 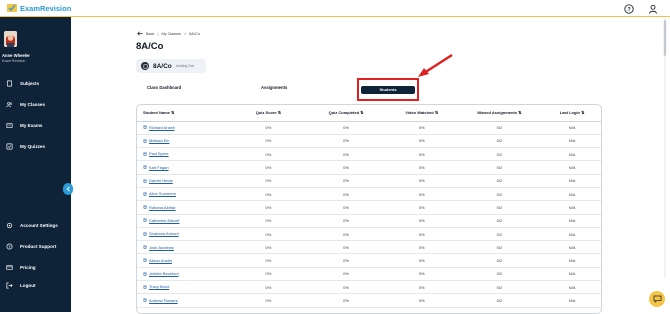 I want to click on student-link: Josh Andrews, so click(x=158, y=247).